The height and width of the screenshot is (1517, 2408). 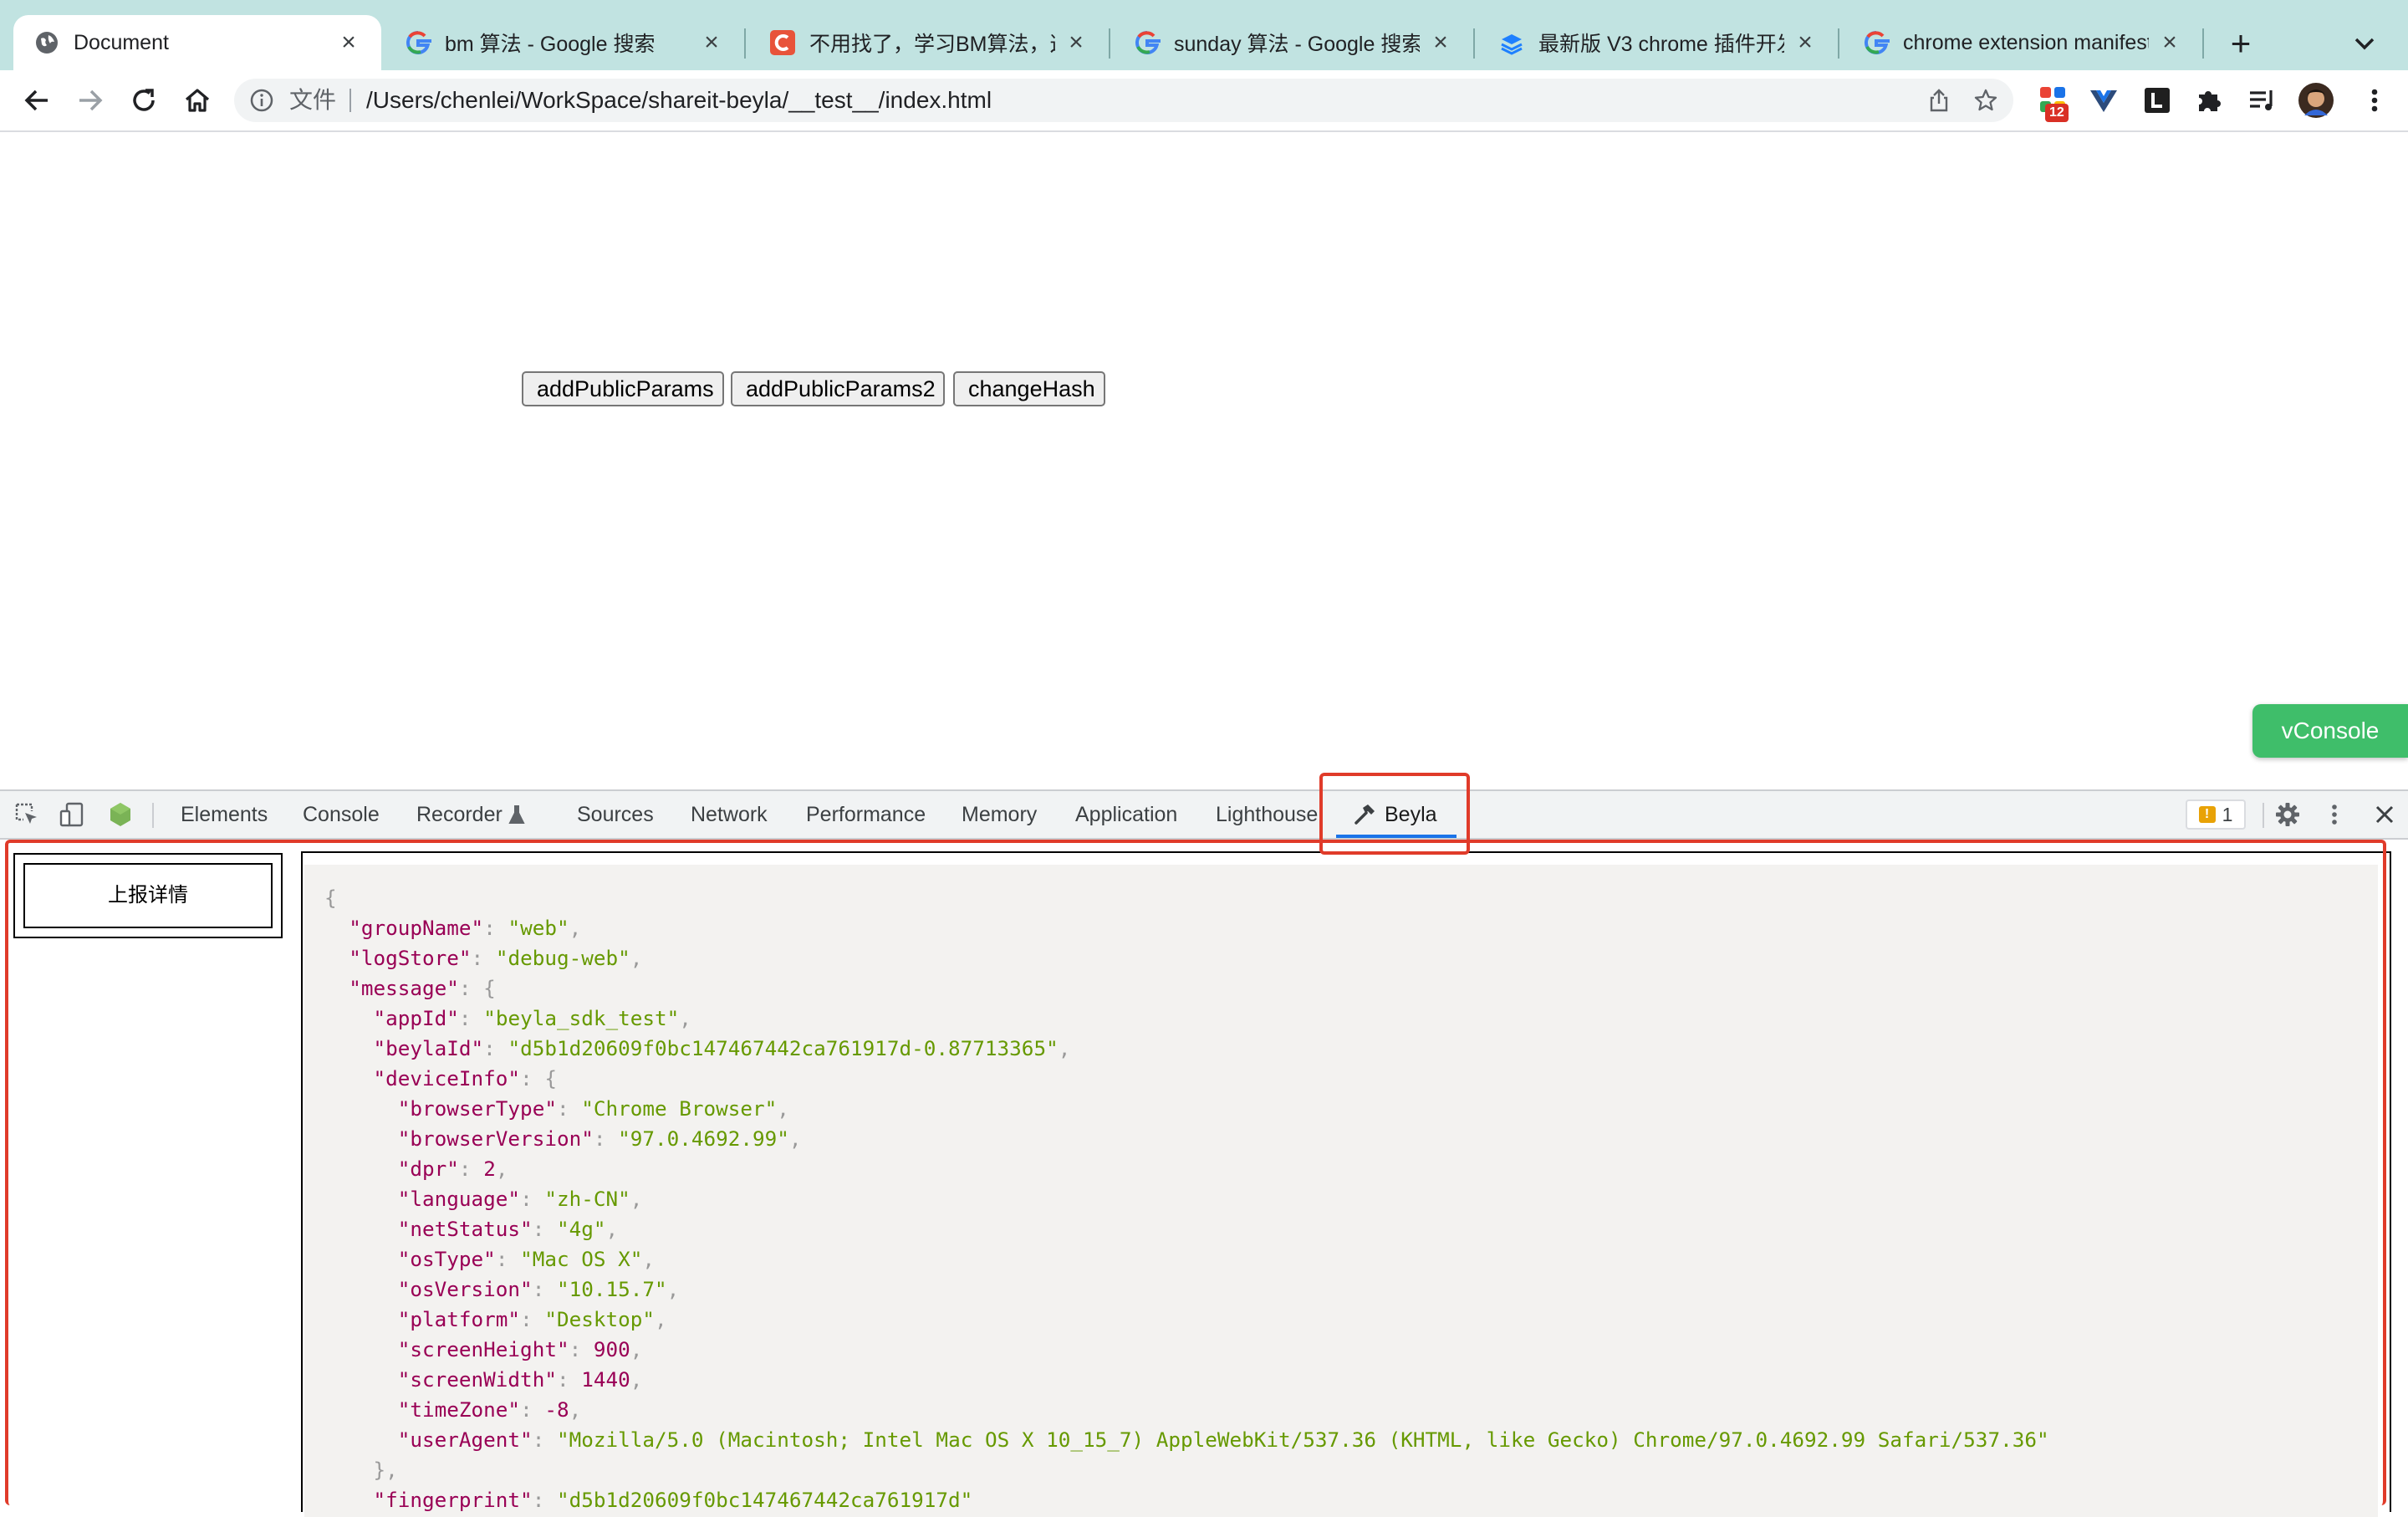 I want to click on json-line: "groupName": "web",, so click(x=1186, y=928).